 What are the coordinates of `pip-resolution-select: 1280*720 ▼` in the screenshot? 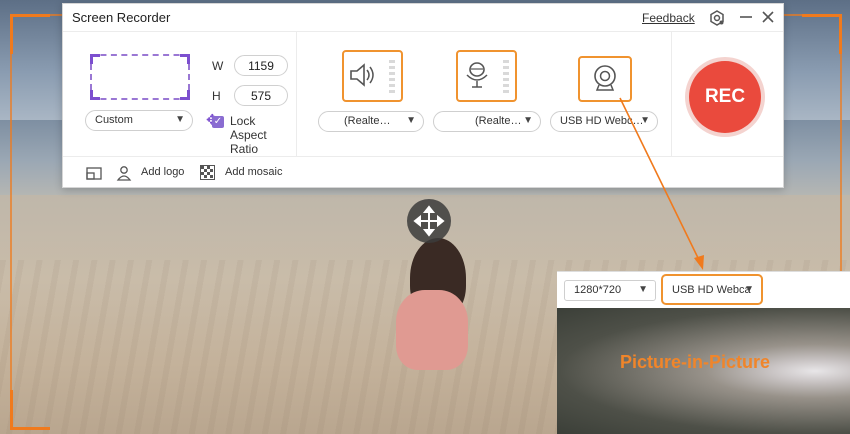 It's located at (610, 290).